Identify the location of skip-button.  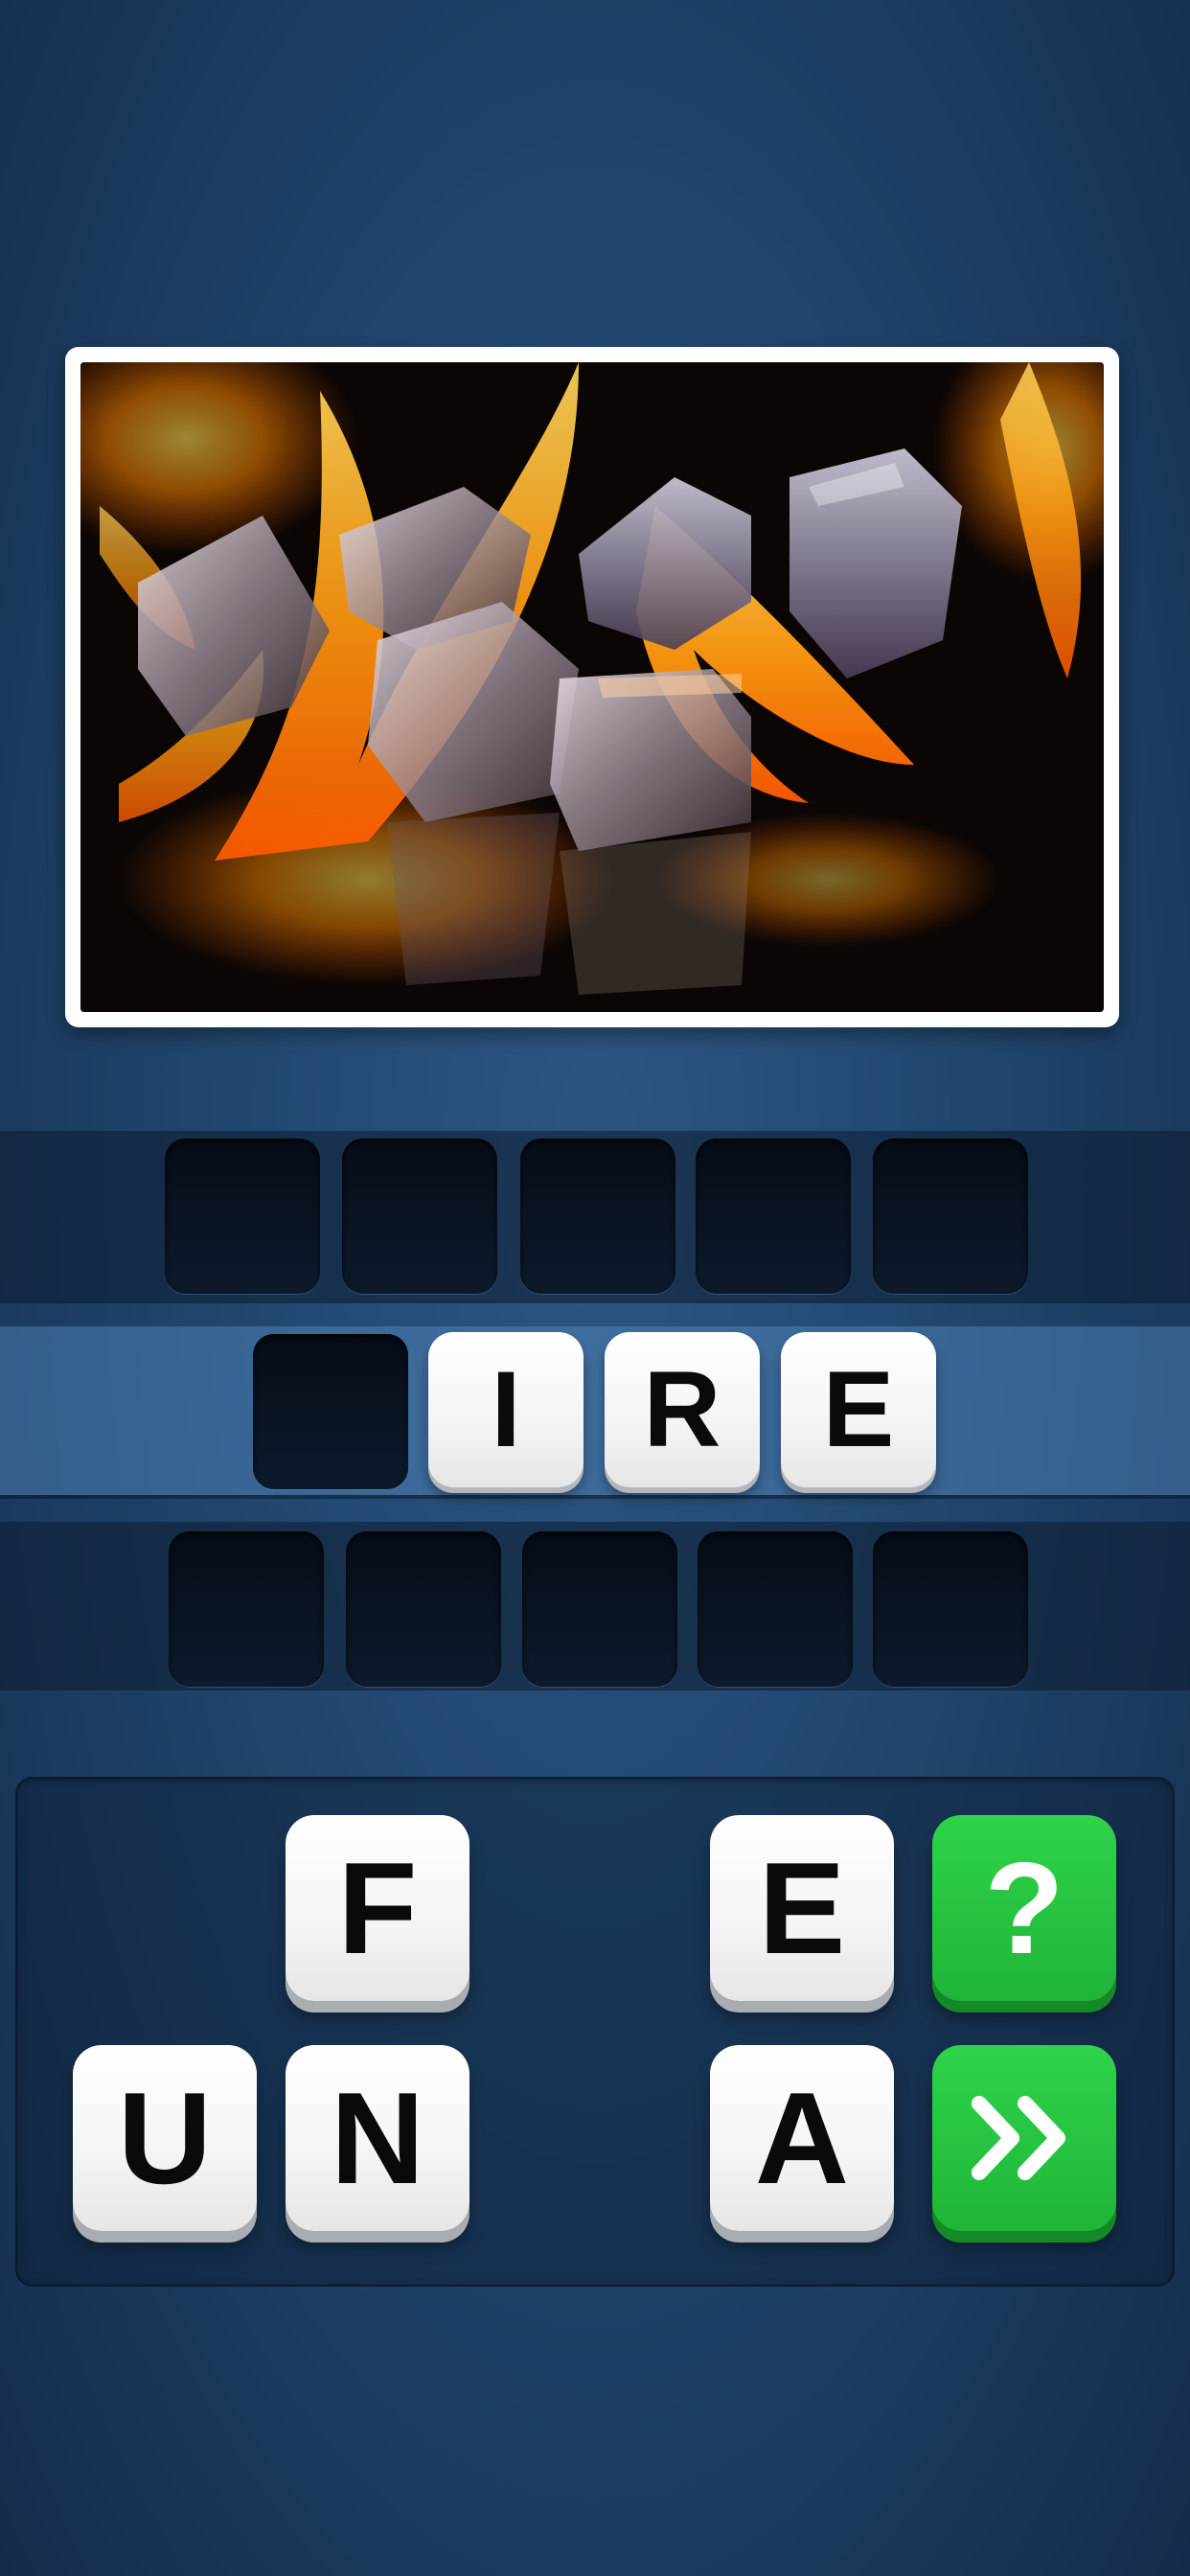
(1024, 2138).